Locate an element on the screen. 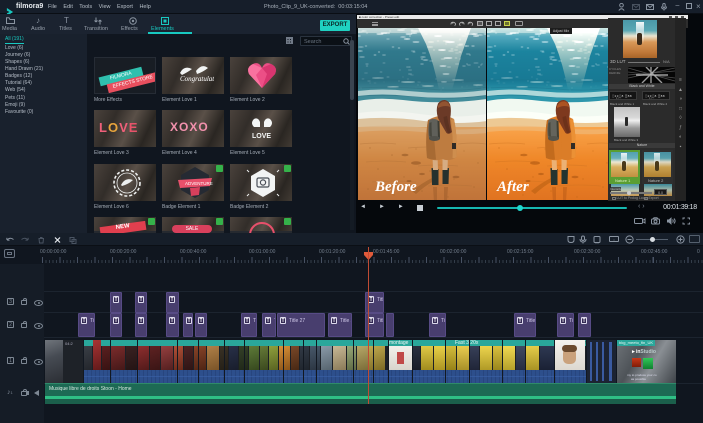  svg-text: Congratulati is located at coordinates (197, 79).